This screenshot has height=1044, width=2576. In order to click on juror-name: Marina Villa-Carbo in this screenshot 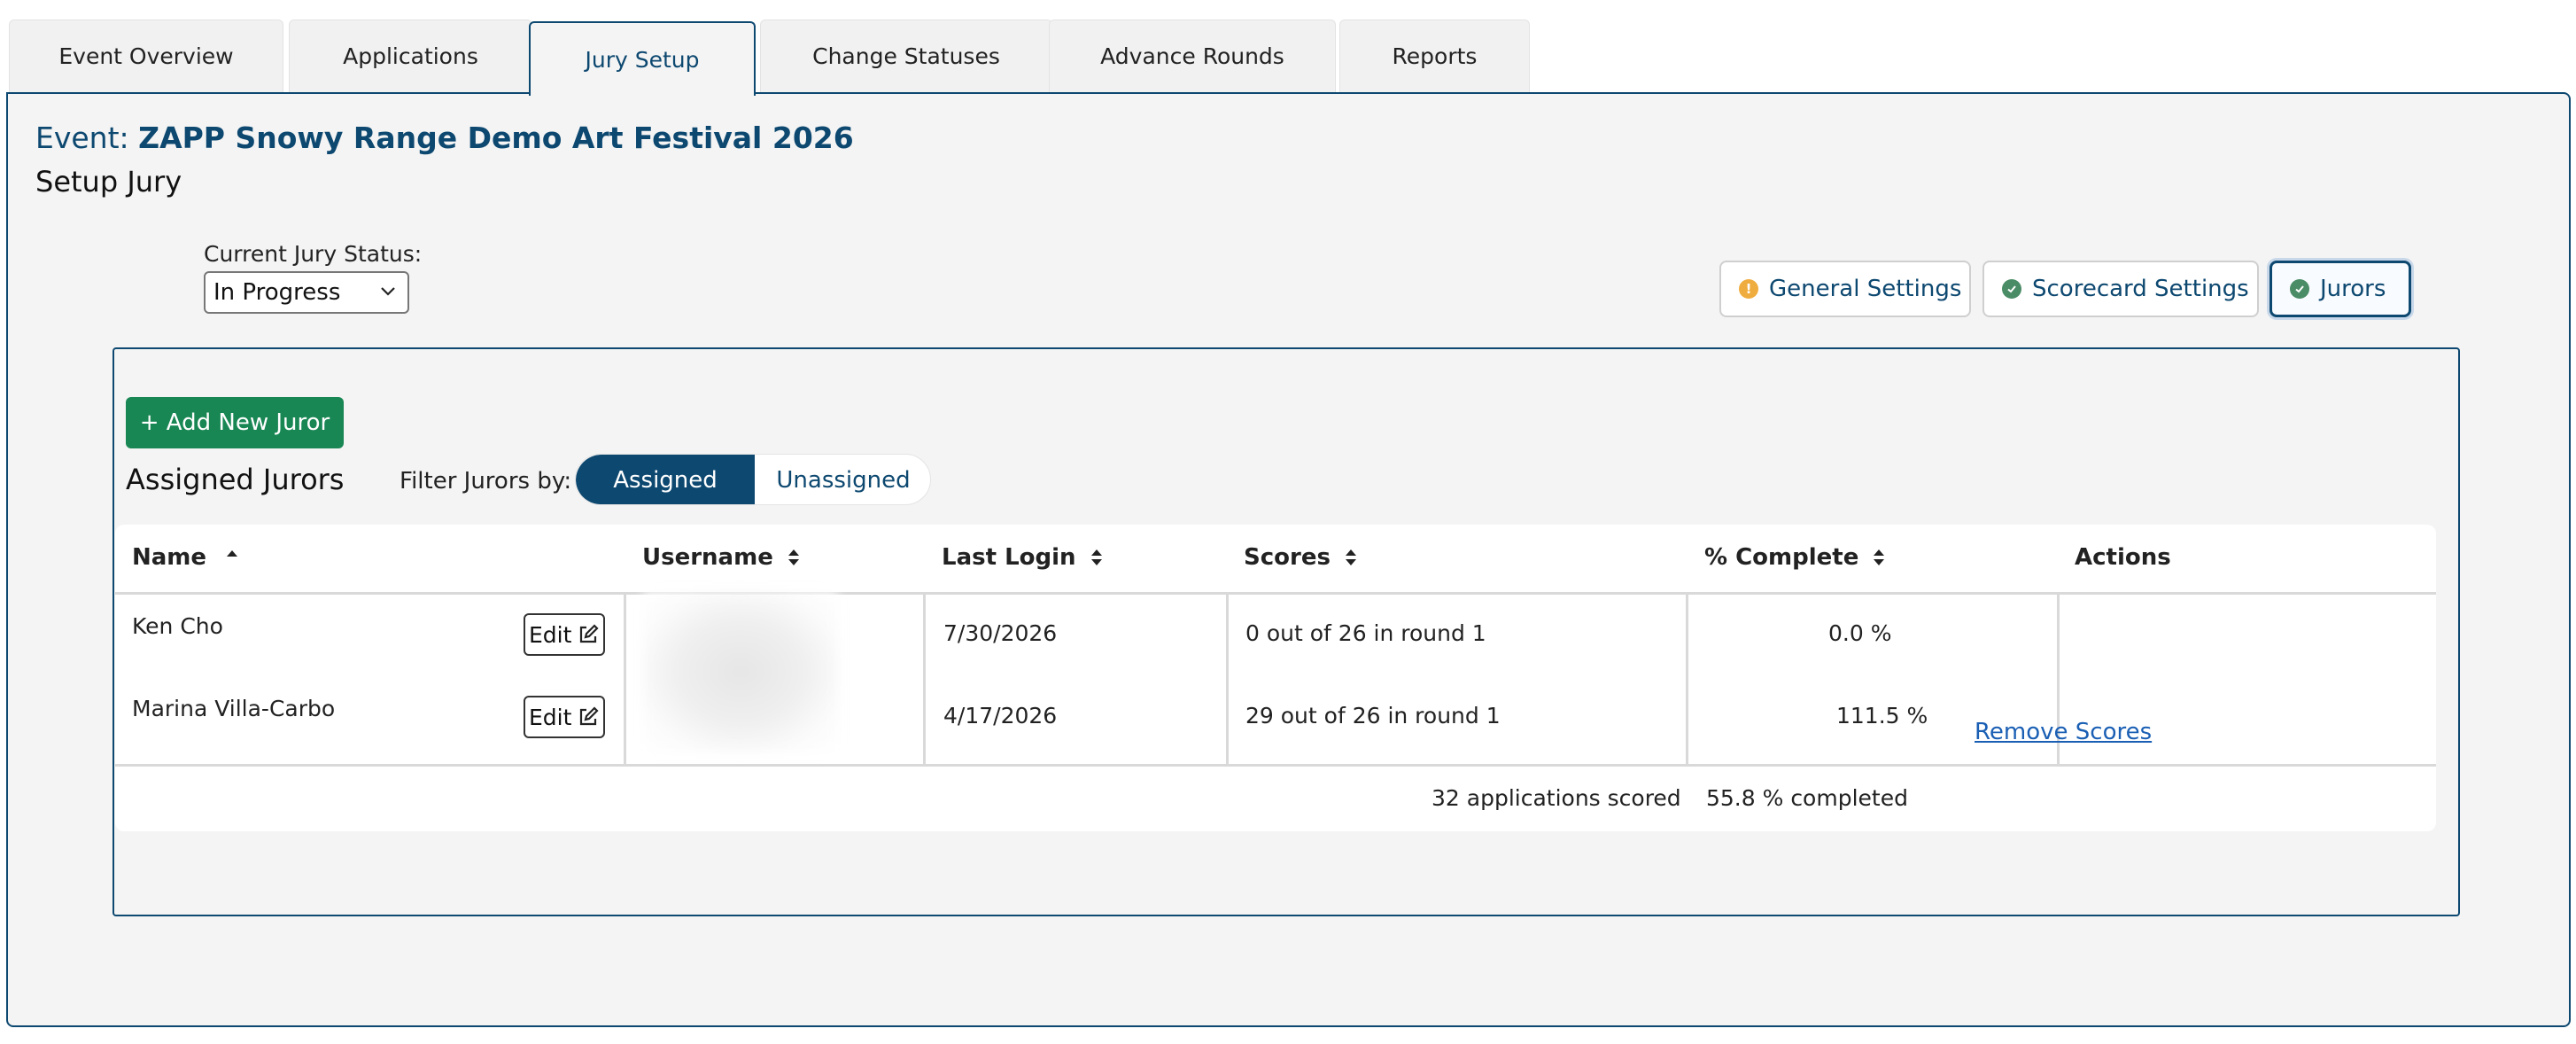, I will do `click(234, 708)`.